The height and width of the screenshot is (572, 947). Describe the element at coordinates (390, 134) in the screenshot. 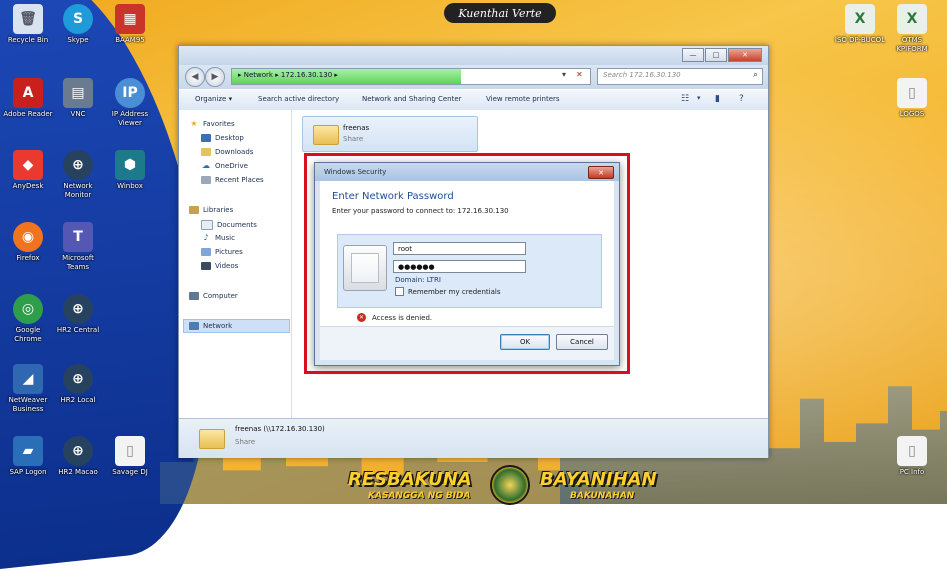

I see `share-item-freenas: freenas Share` at that location.